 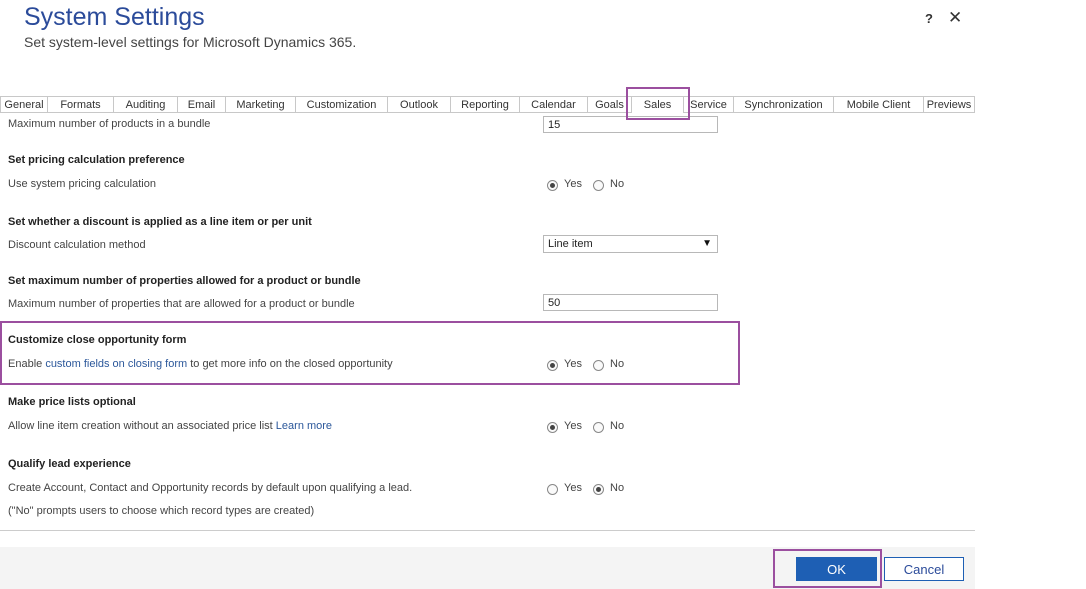 What do you see at coordinates (707, 243) in the screenshot?
I see `dropdown-arrow-icon: ▼` at bounding box center [707, 243].